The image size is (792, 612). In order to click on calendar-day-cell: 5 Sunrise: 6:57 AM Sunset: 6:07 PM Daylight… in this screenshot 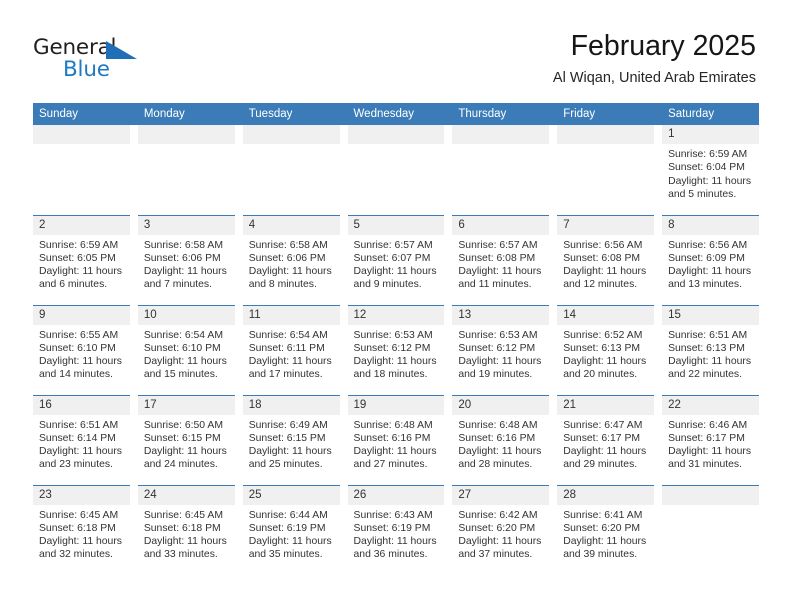, I will do `click(396, 259)`.